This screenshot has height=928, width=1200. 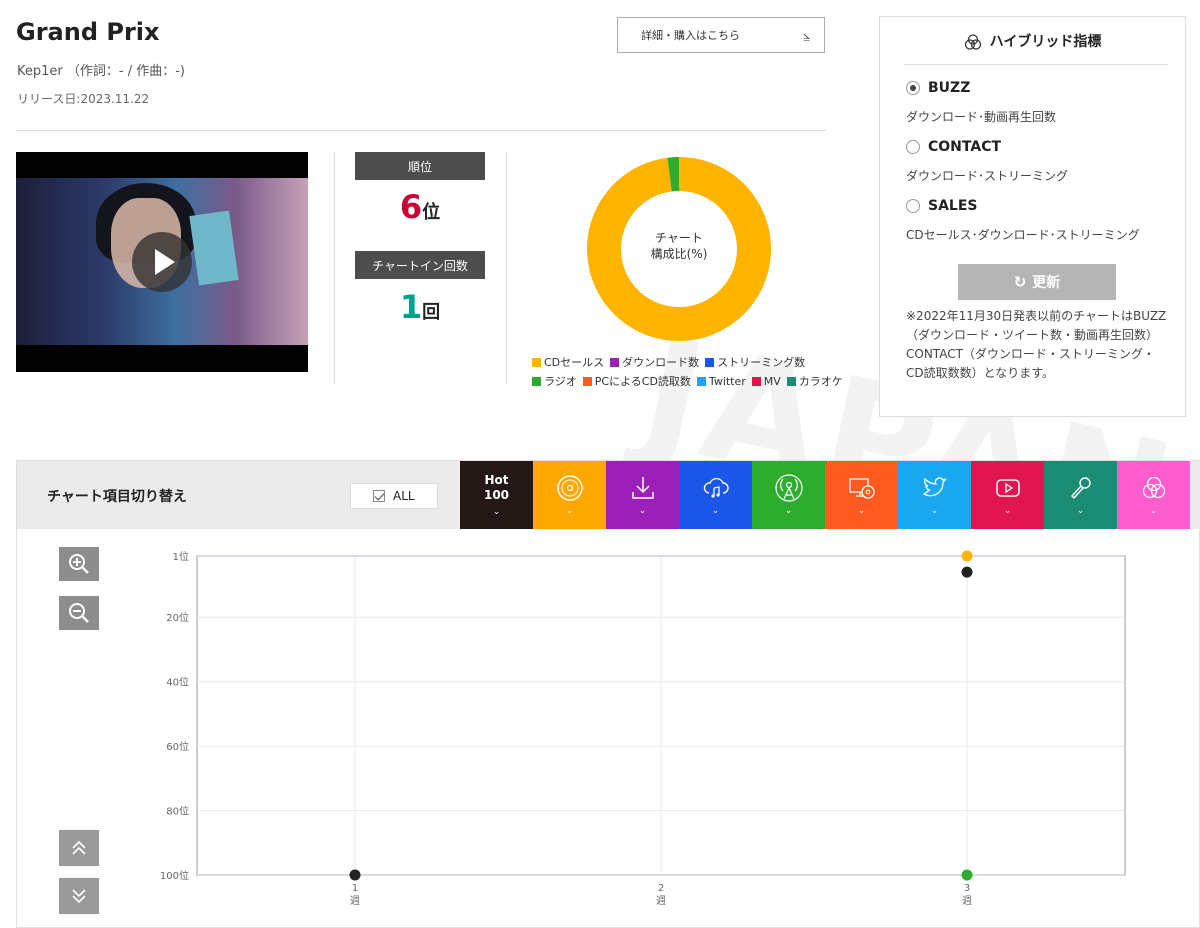 What do you see at coordinates (431, 212) in the screenshot?
I see `rank-unit: 位` at bounding box center [431, 212].